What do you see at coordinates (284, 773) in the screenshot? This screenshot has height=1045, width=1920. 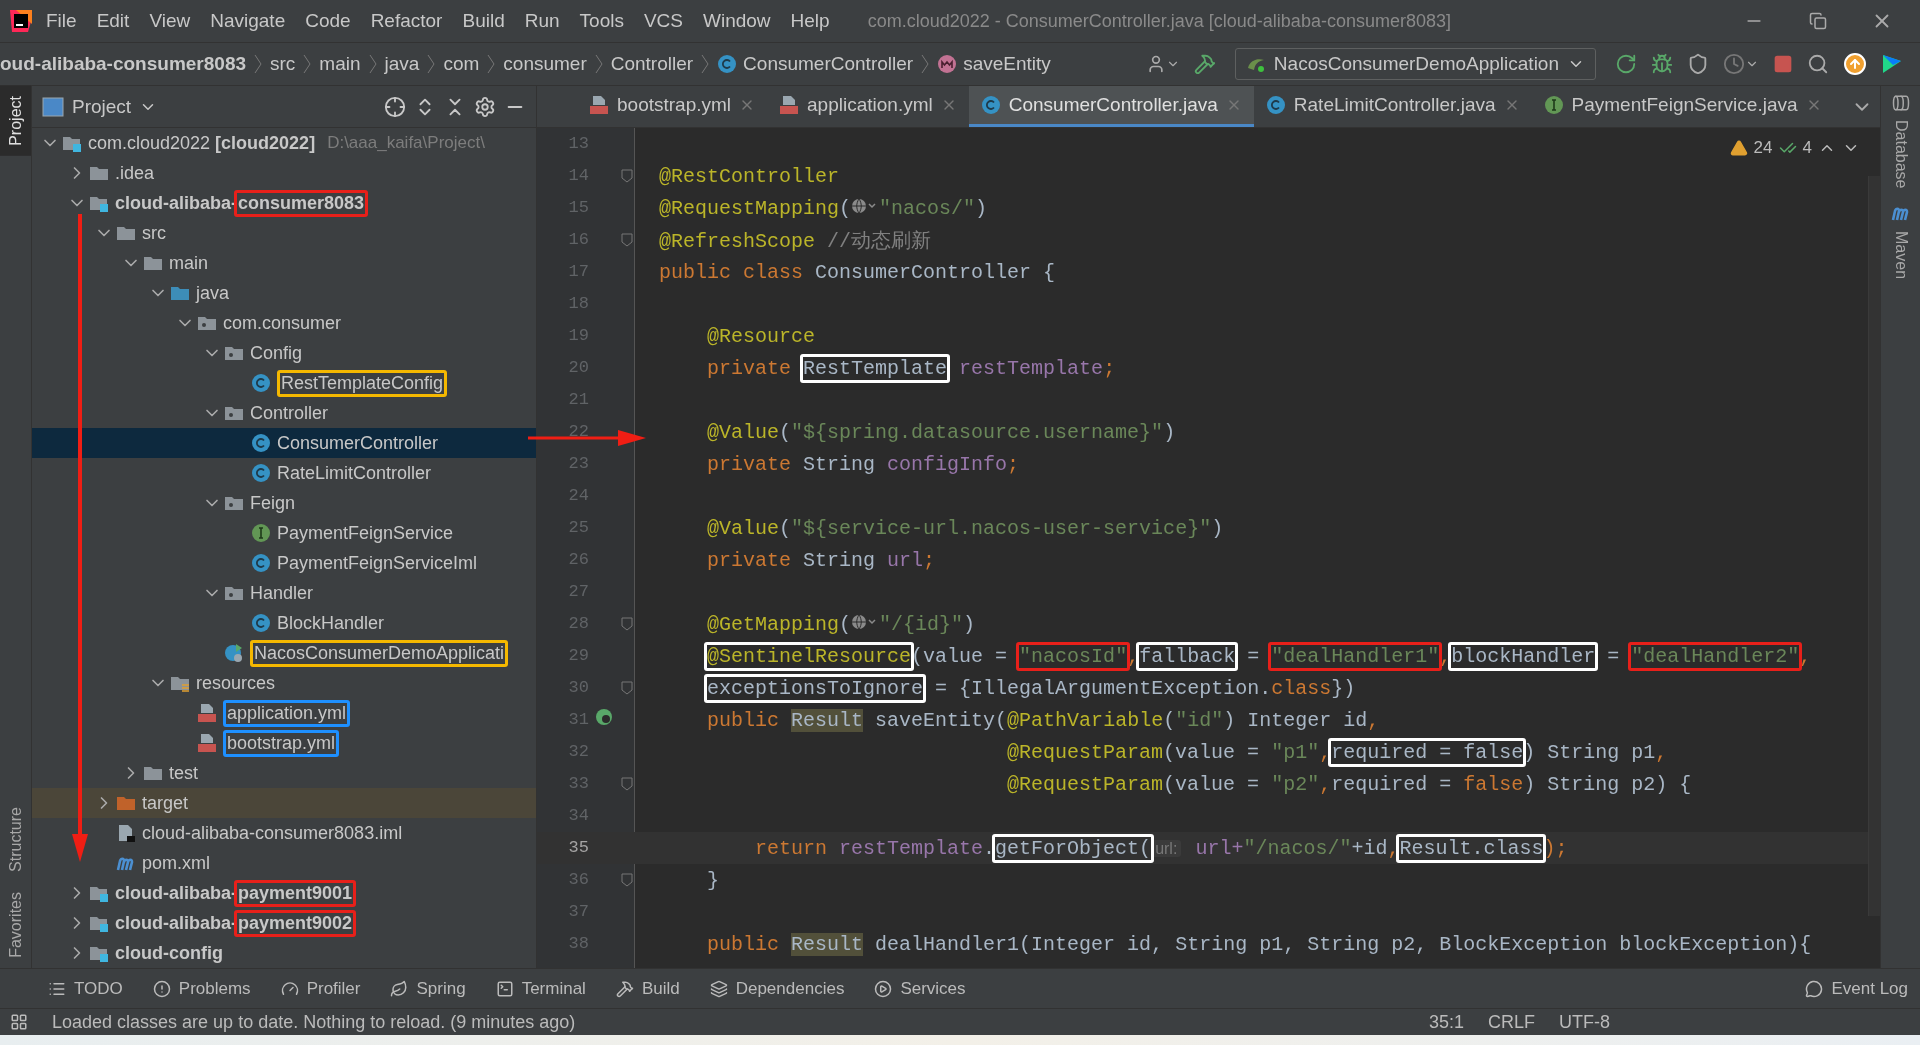 I see `tree-item: test` at bounding box center [284, 773].